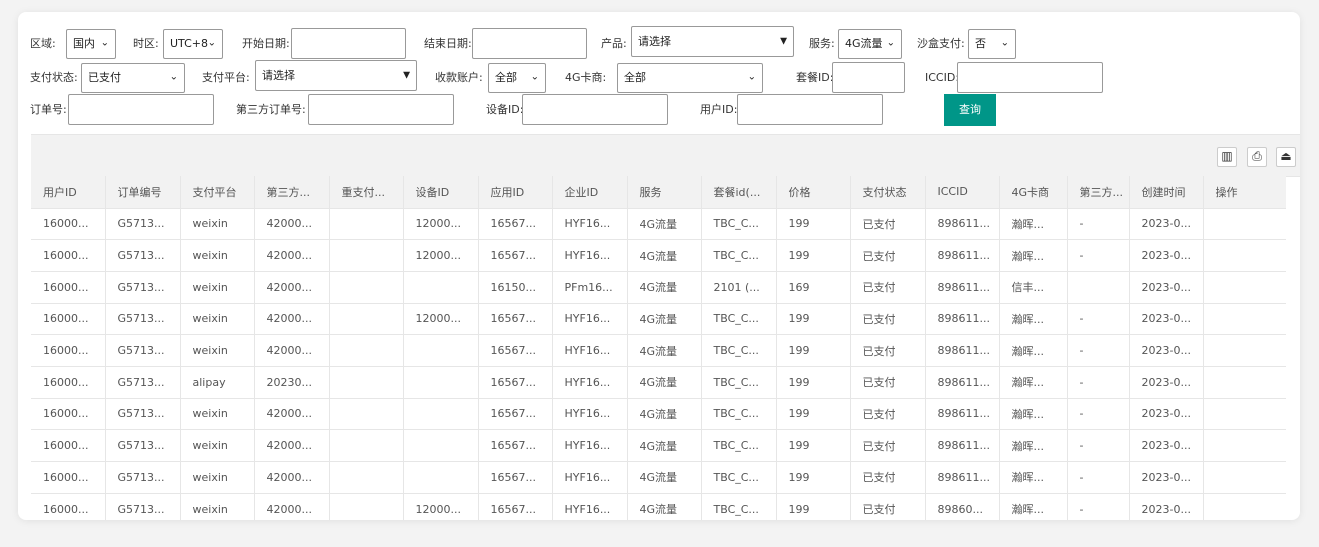  I want to click on product-select: 请选择 ▼, so click(712, 41).